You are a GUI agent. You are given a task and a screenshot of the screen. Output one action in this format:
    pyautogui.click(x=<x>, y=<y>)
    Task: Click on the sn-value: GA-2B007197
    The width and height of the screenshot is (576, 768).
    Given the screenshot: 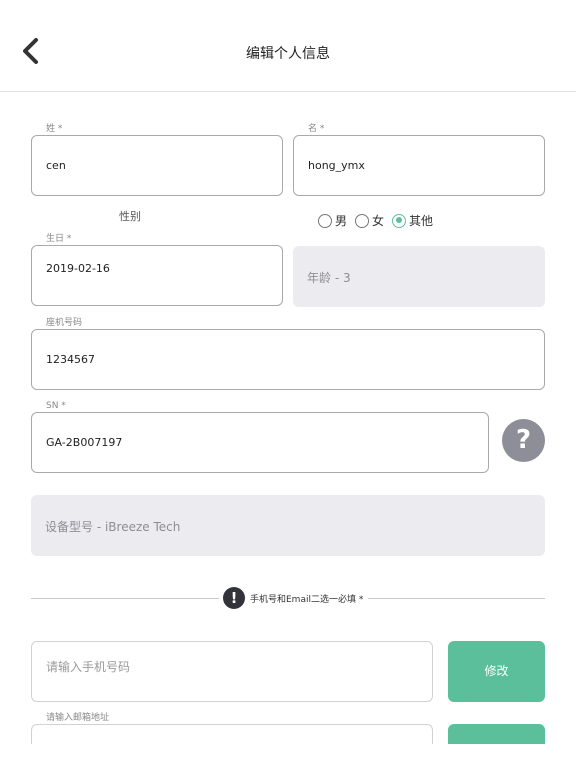 What is the action you would take?
    pyautogui.click(x=84, y=442)
    